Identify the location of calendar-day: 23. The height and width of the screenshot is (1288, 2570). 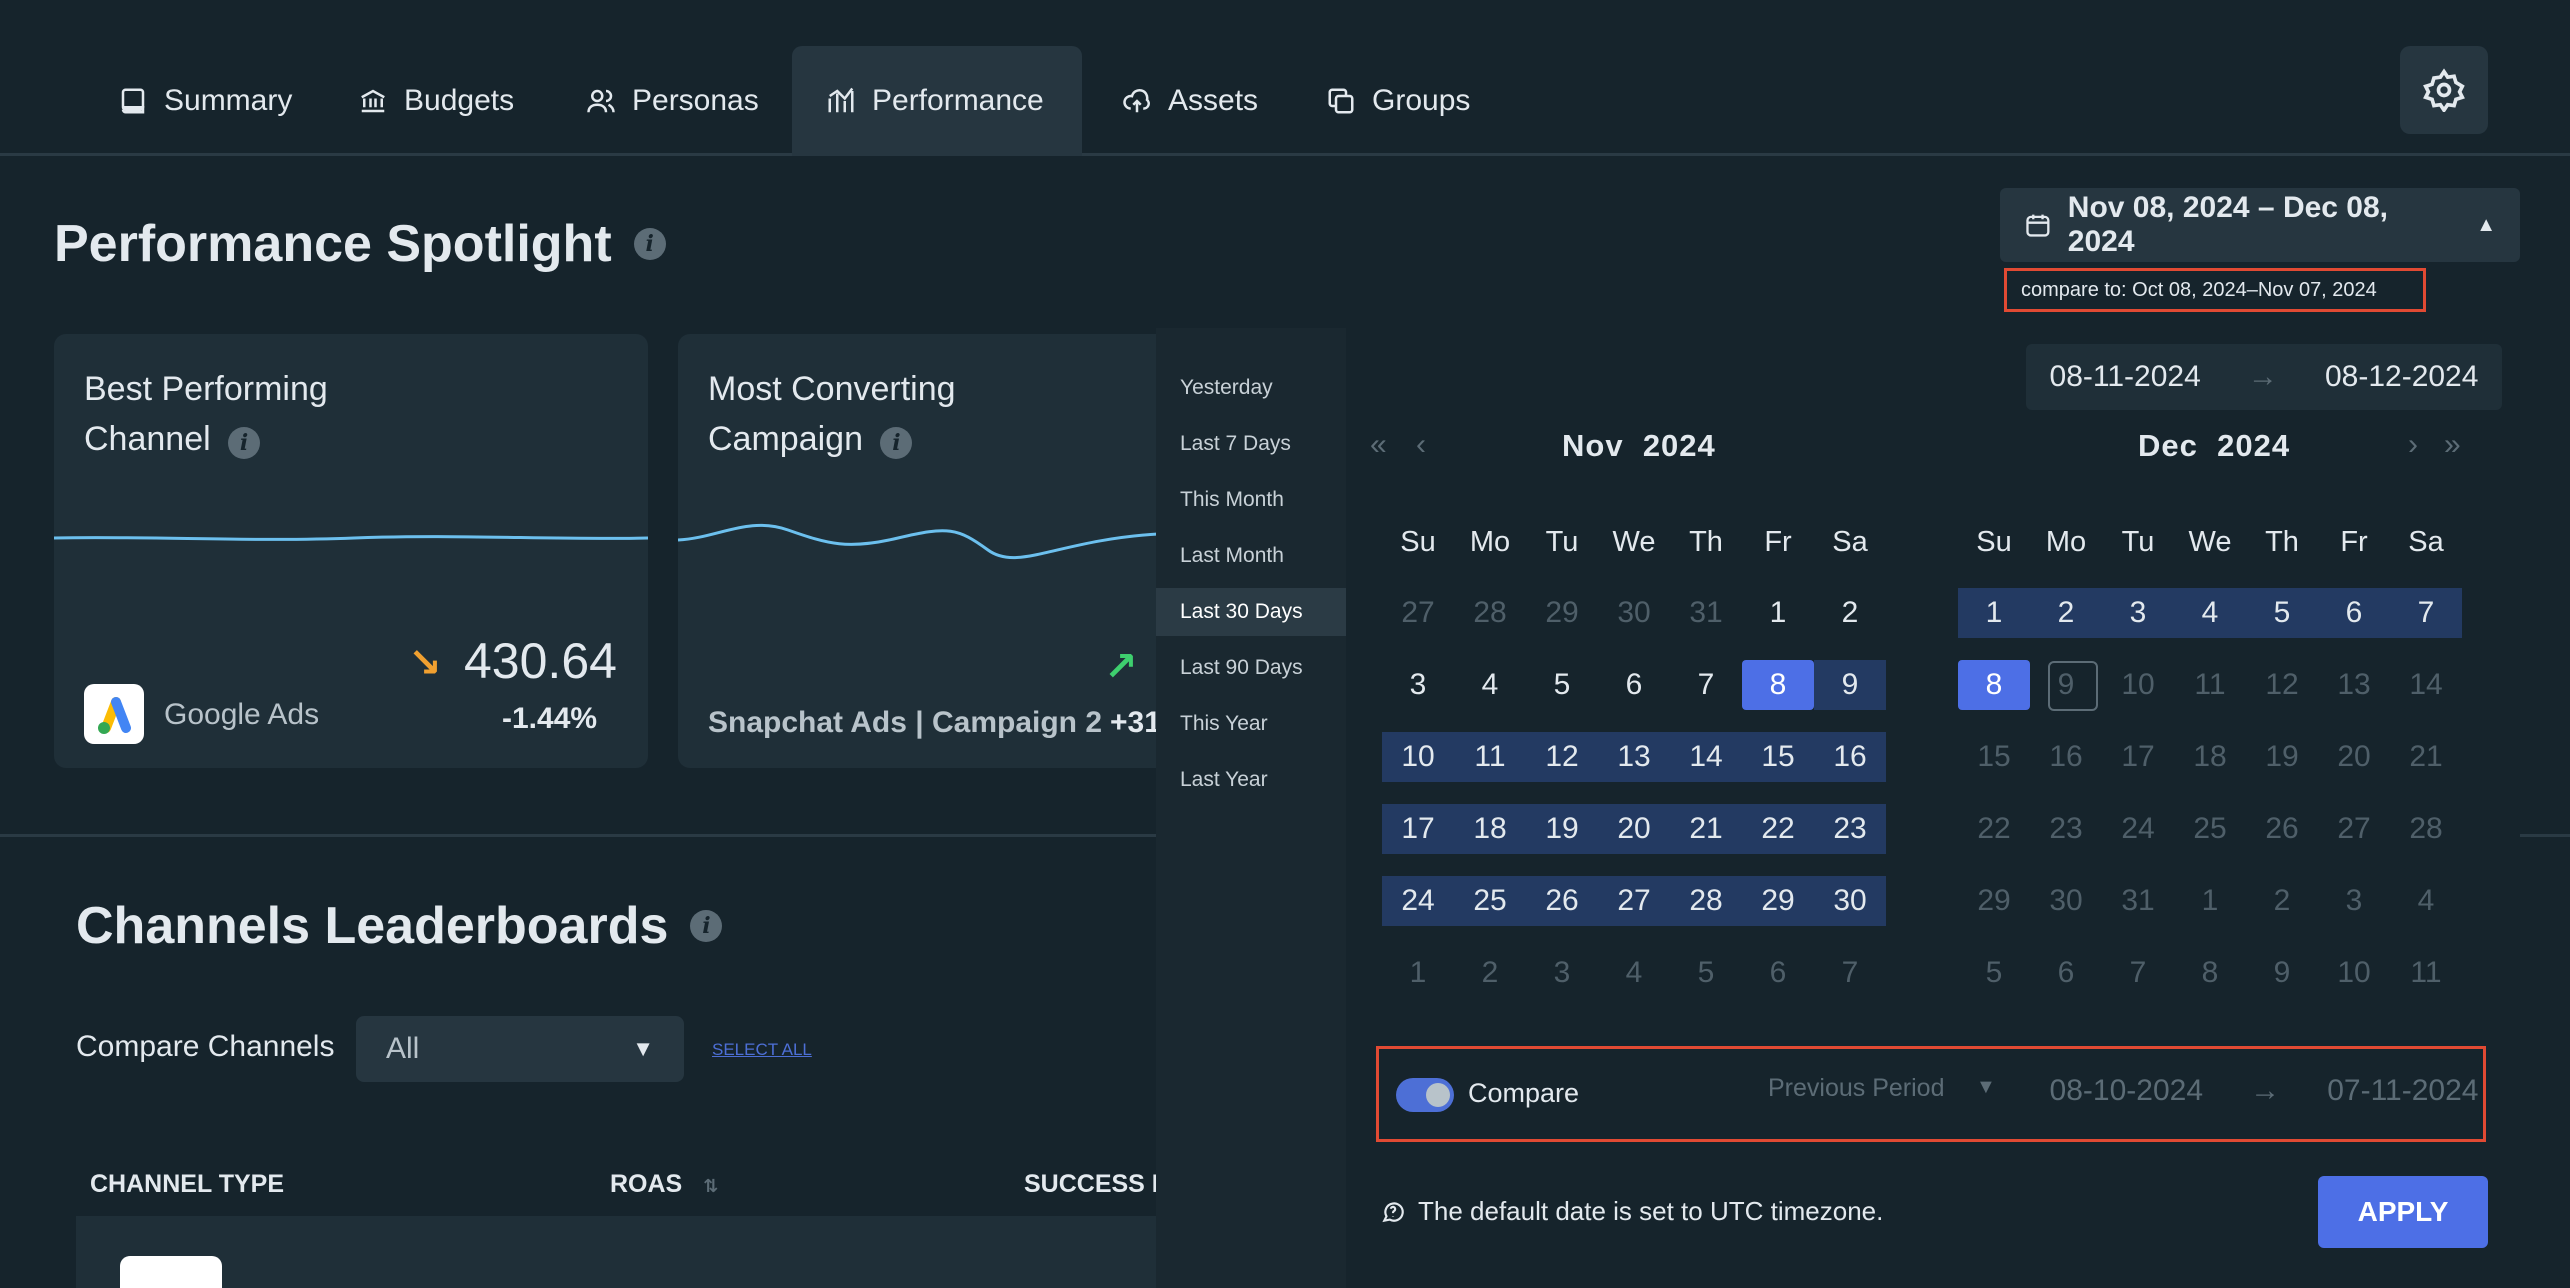
(2066, 829).